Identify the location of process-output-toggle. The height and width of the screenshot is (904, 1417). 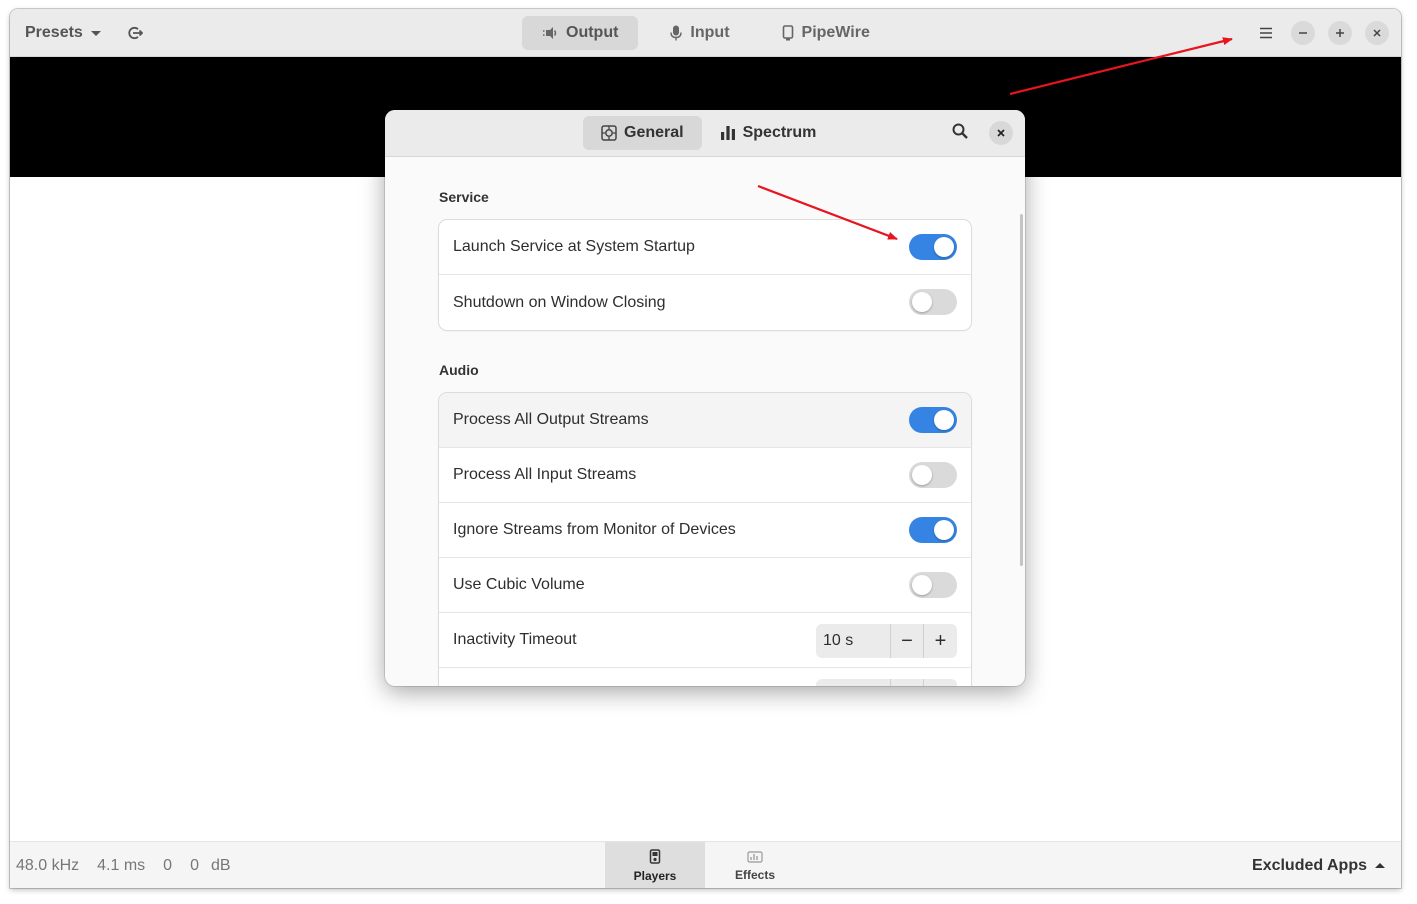
(933, 420).